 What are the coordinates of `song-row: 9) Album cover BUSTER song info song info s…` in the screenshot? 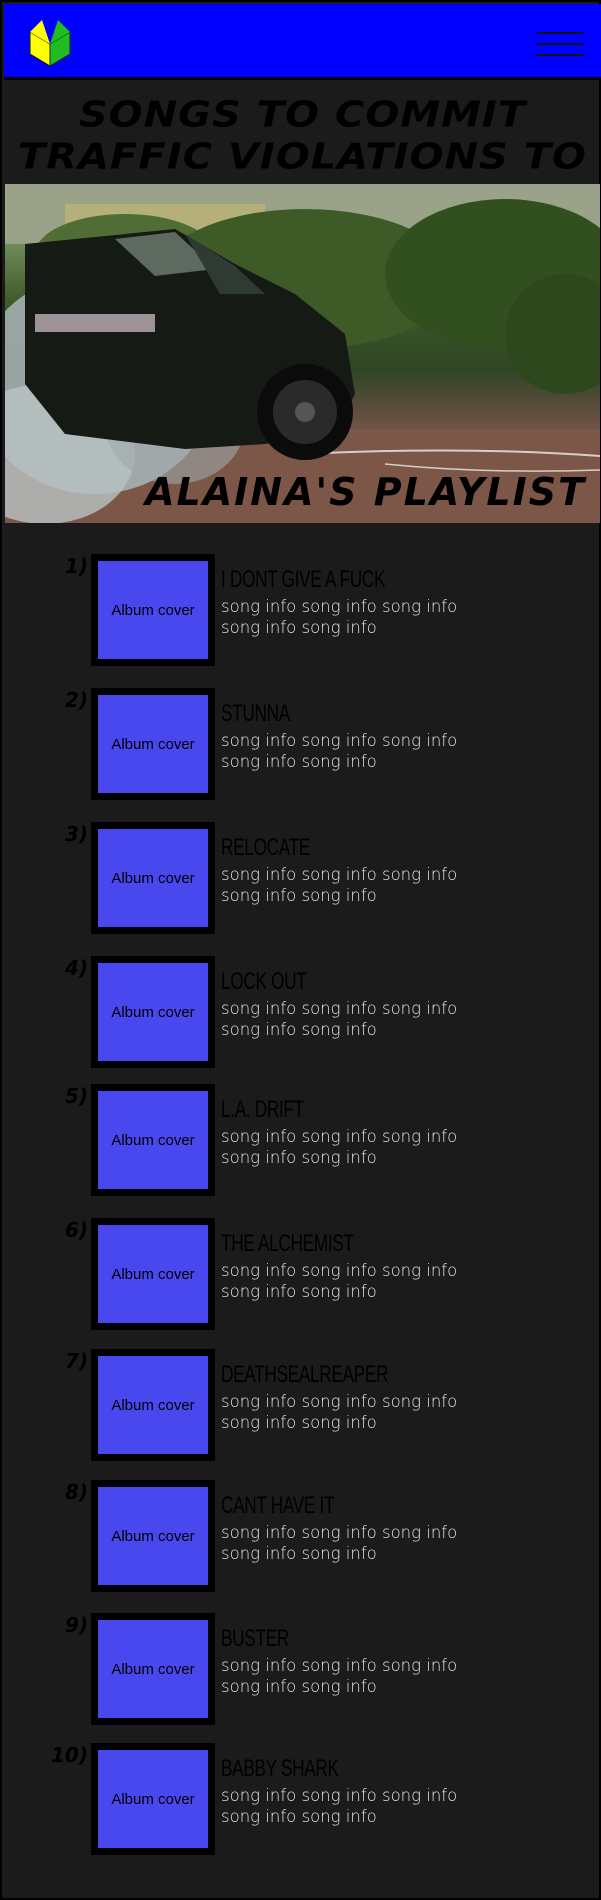 It's located at (301, 1673).